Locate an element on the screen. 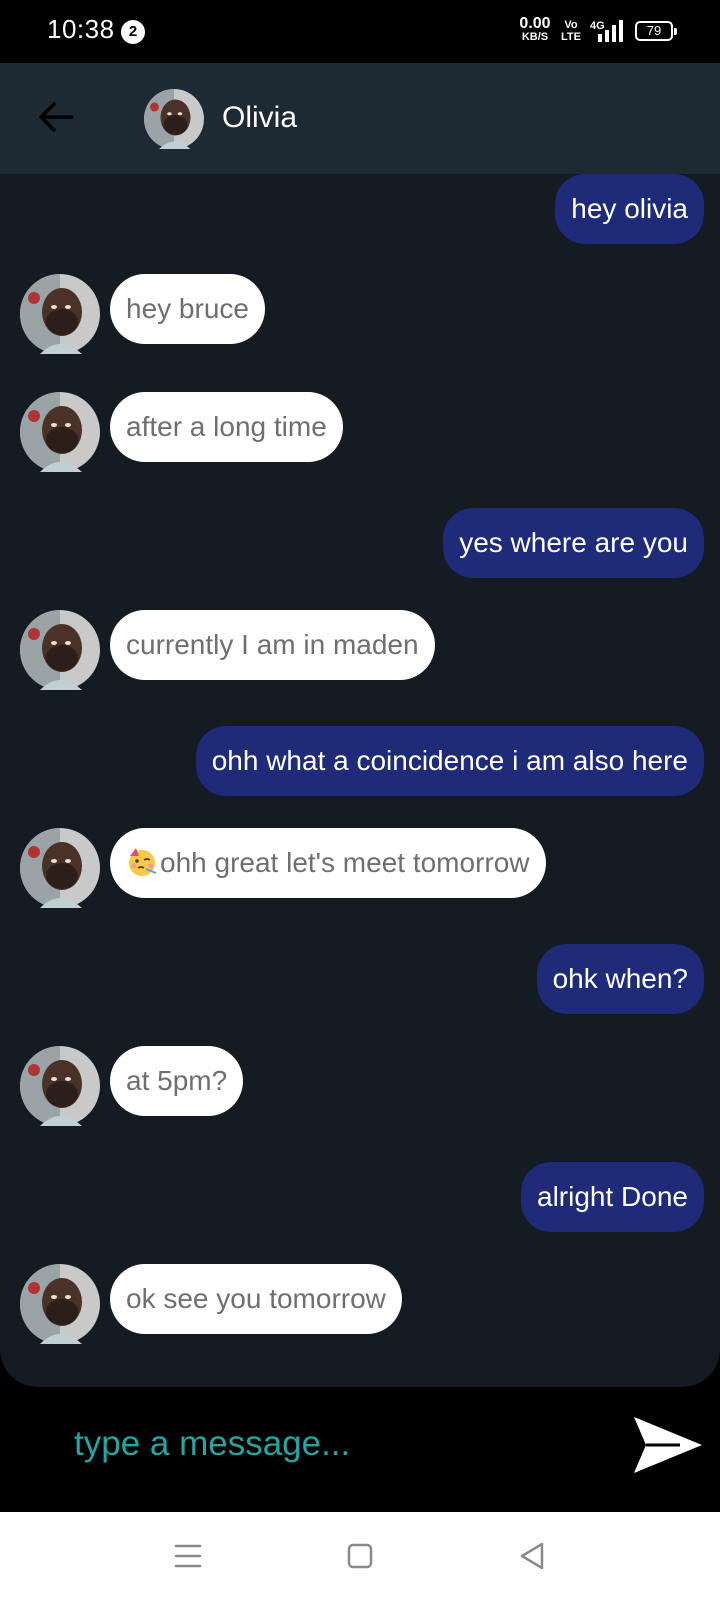 The width and height of the screenshot is (720, 1600). message-bubble: after a long time is located at coordinates (226, 427).